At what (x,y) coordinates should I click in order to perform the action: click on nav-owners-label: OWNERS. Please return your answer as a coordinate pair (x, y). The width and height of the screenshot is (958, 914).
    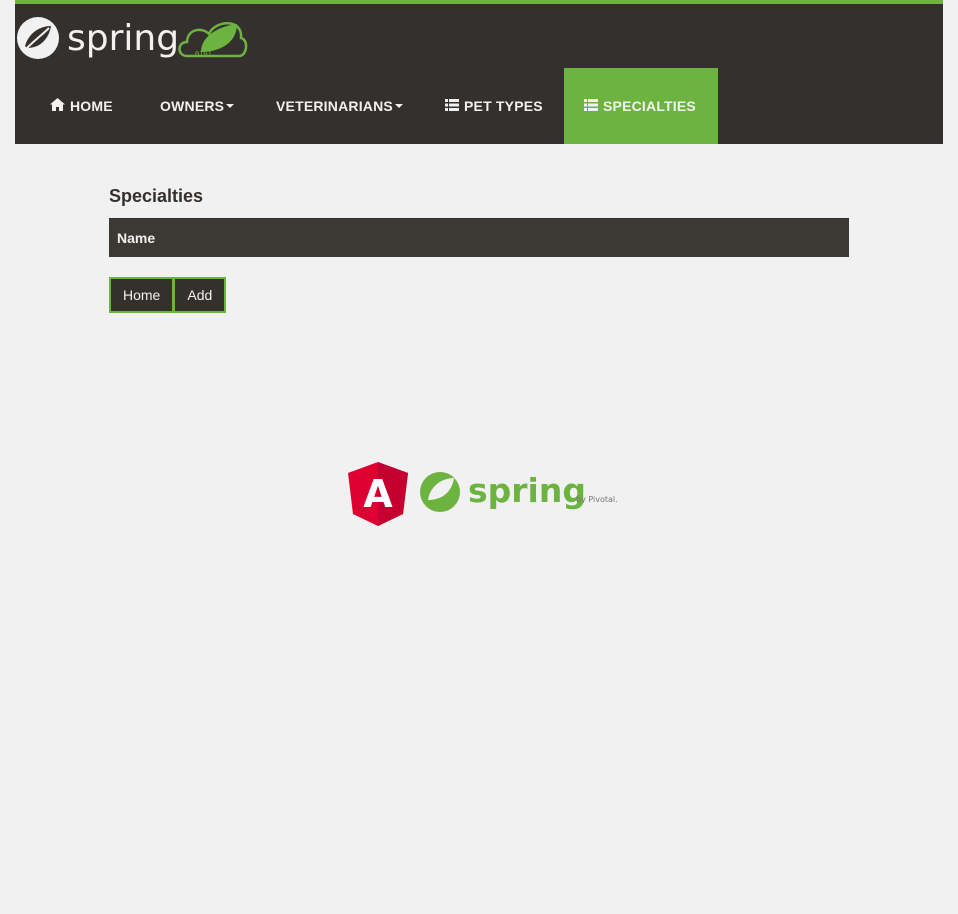
    Looking at the image, I should click on (192, 106).